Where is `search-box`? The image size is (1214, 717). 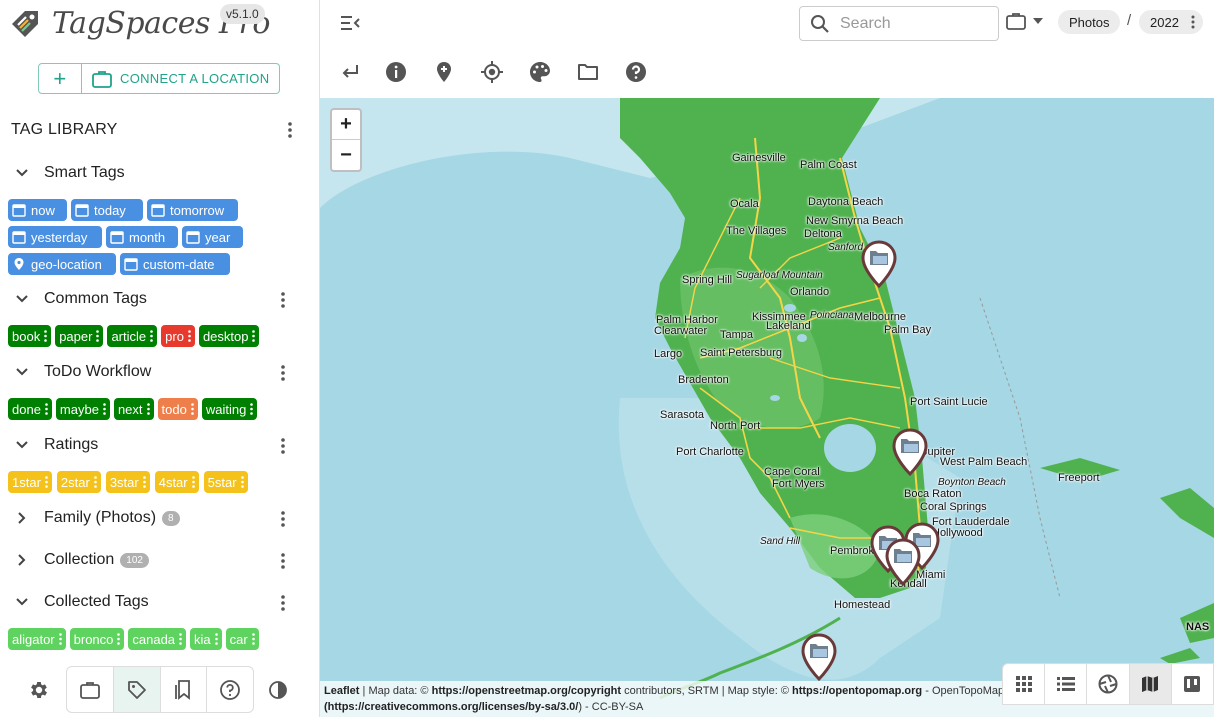 search-box is located at coordinates (899, 23).